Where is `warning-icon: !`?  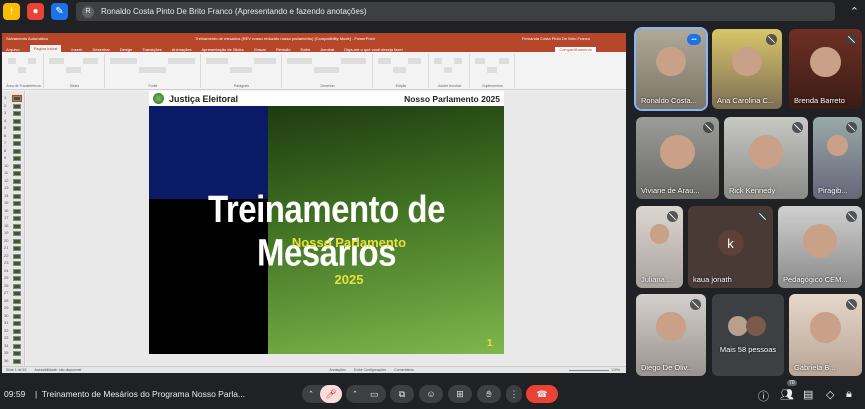 warning-icon: ! is located at coordinates (11, 11).